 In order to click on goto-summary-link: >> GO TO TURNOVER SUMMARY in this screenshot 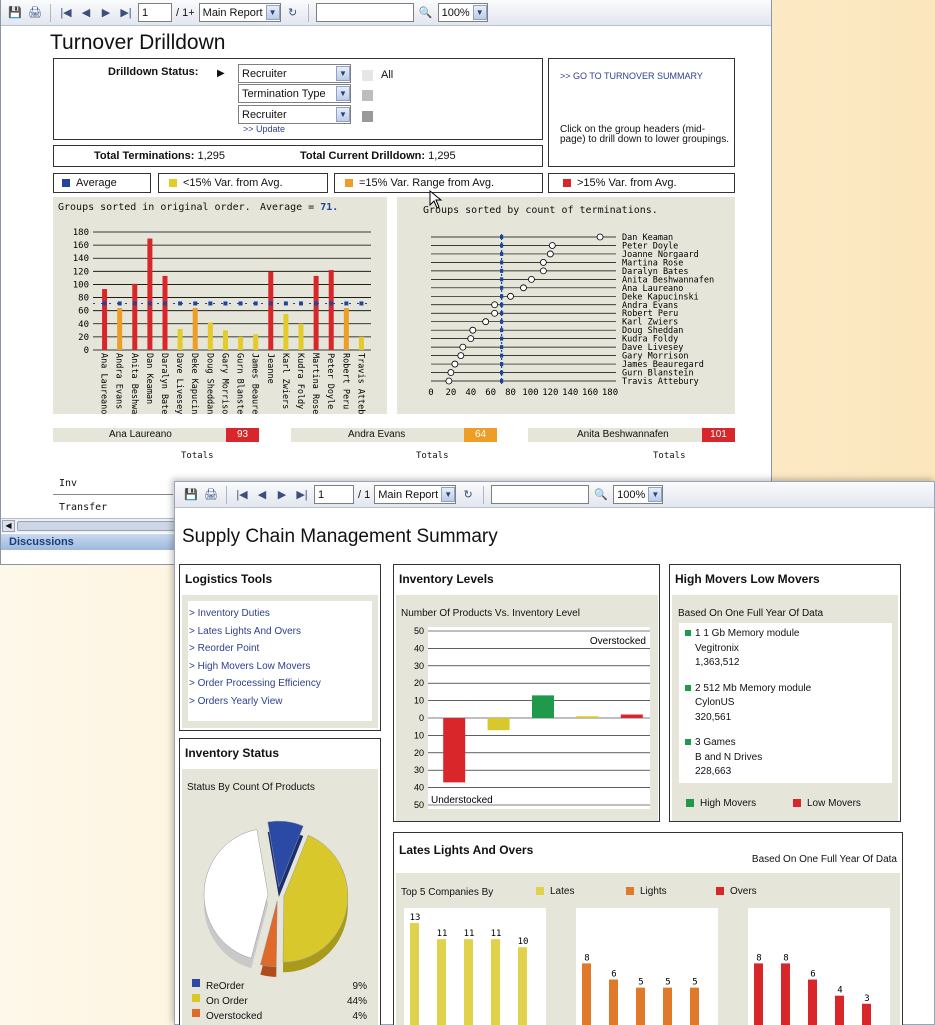, I will do `click(631, 76)`.